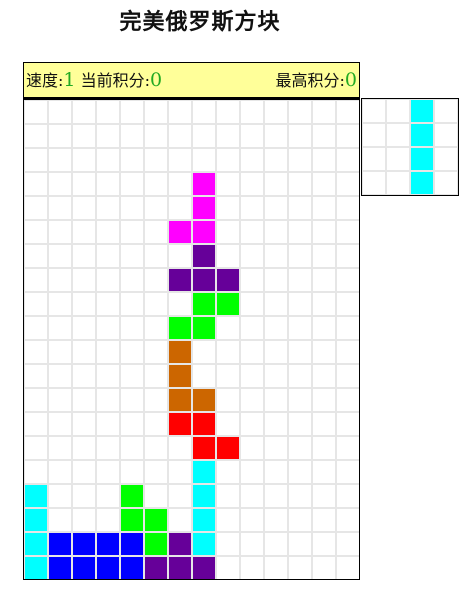  Describe the element at coordinates (156, 80) in the screenshot. I see `score-value: 0` at that location.